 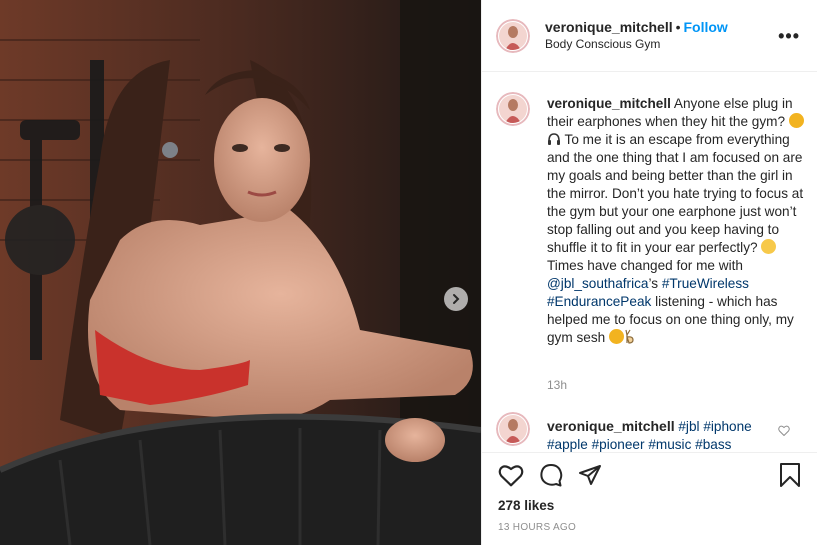 What do you see at coordinates (705, 283) in the screenshot?
I see `hashtag-link: #TrueWireless` at bounding box center [705, 283].